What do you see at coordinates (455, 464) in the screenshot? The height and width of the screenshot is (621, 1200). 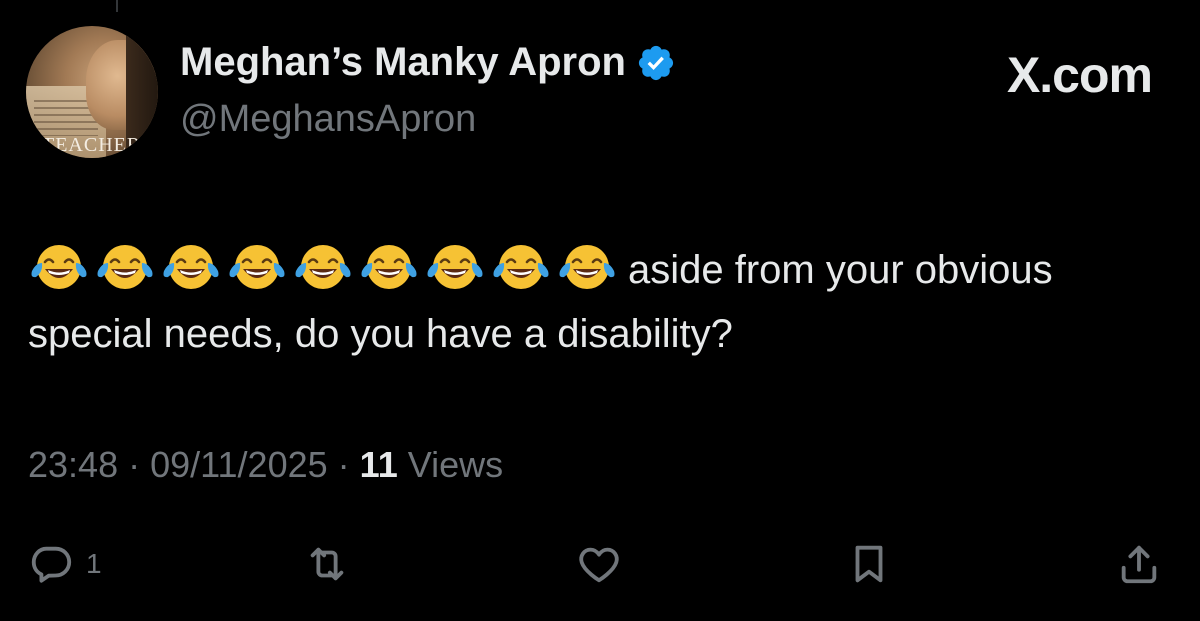 I see `views-label: Views` at bounding box center [455, 464].